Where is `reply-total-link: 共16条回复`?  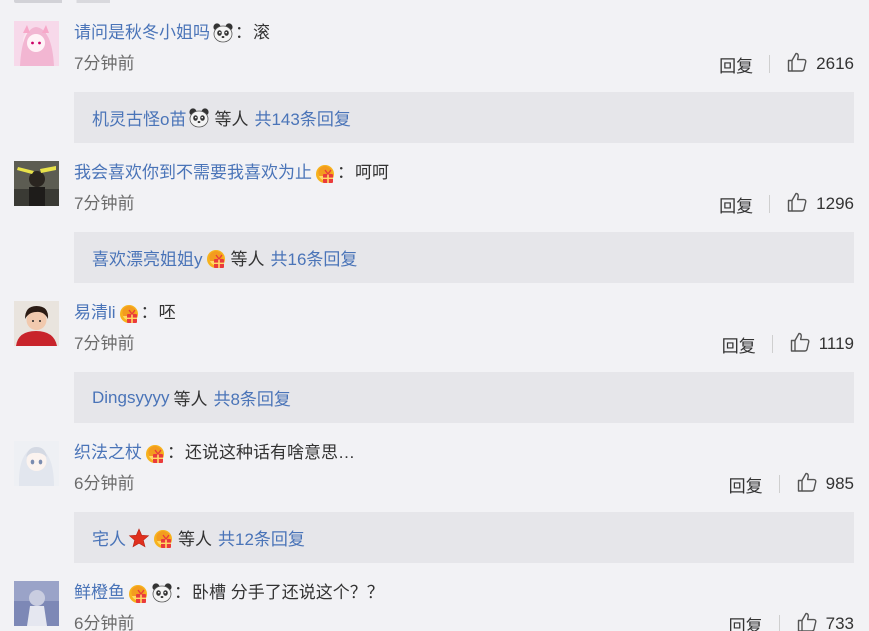
reply-total-link: 共16条回复 is located at coordinates (314, 257).